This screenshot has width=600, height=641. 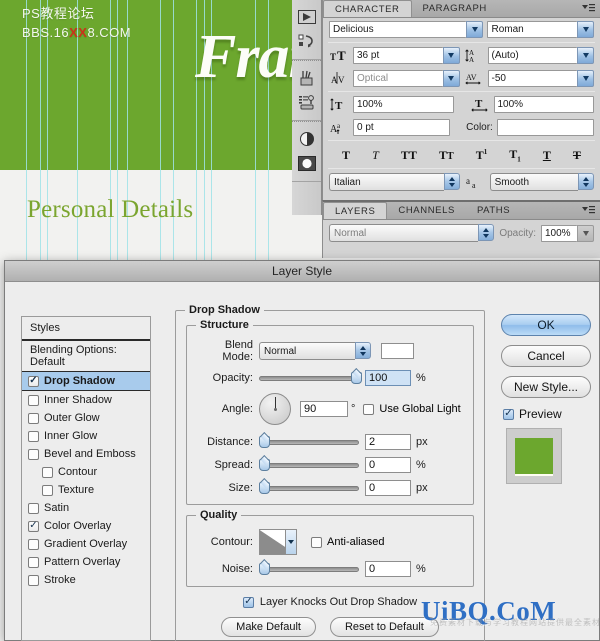 What do you see at coordinates (86, 472) in the screenshot?
I see `style-item-contour: Contour` at bounding box center [86, 472].